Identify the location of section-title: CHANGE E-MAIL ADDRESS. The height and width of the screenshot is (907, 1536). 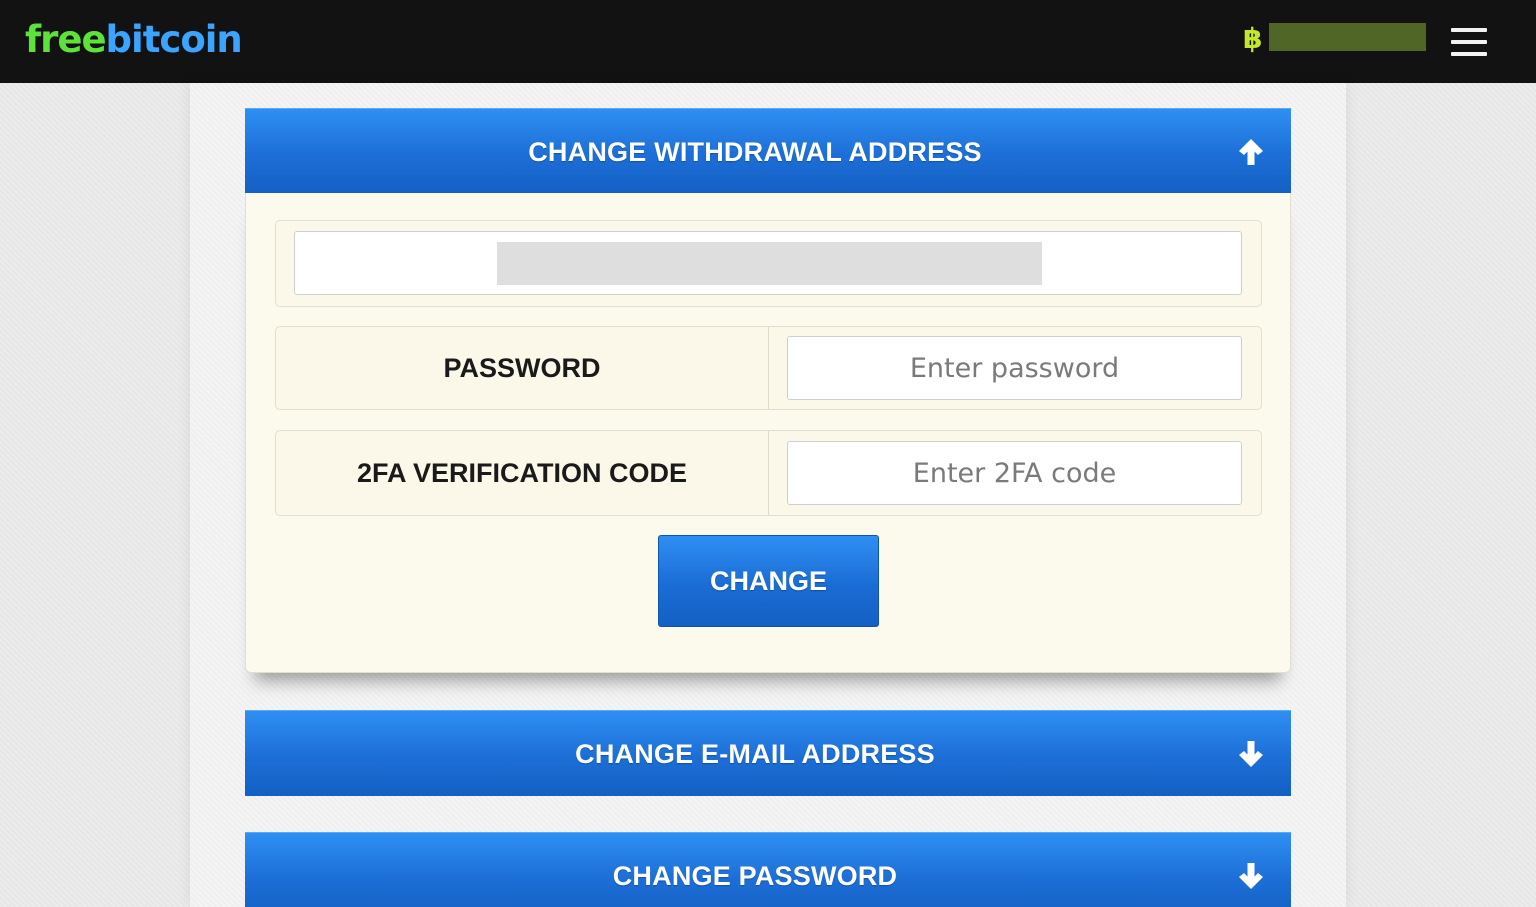
(755, 754).